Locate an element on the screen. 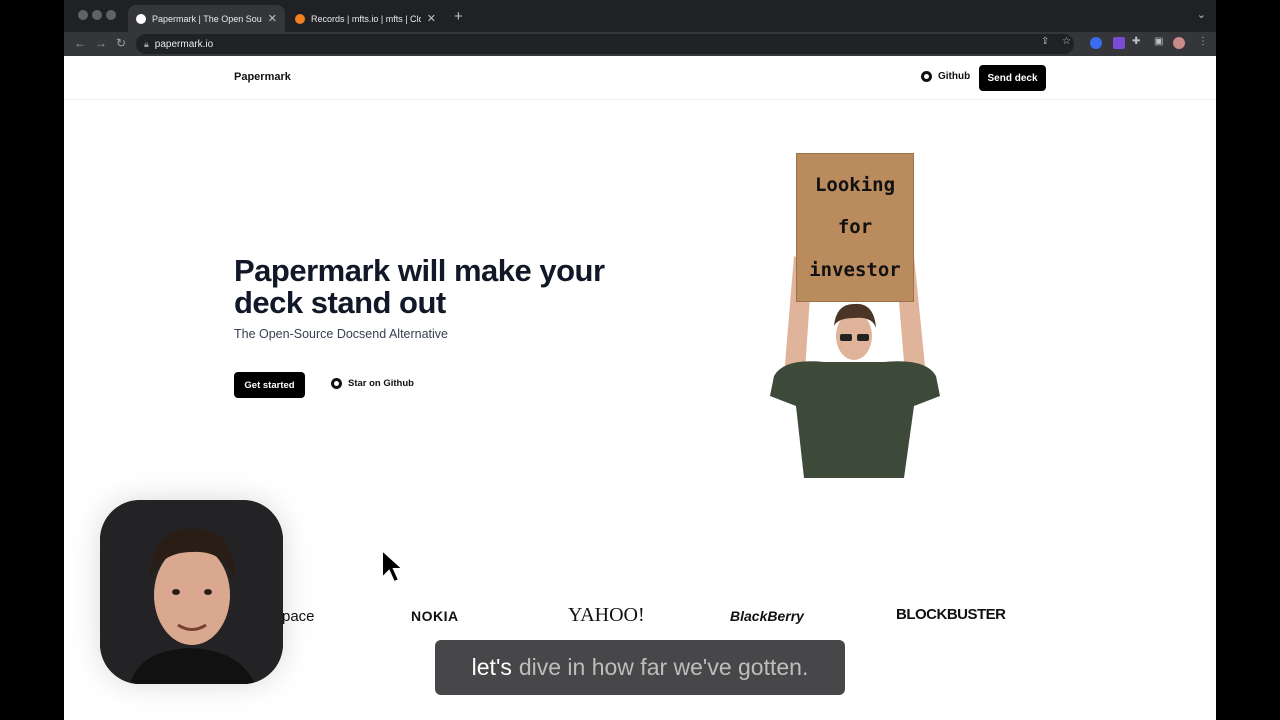 This screenshot has width=1280, height=720. video-caption: let's dive in how far we've gotten. is located at coordinates (640, 667).